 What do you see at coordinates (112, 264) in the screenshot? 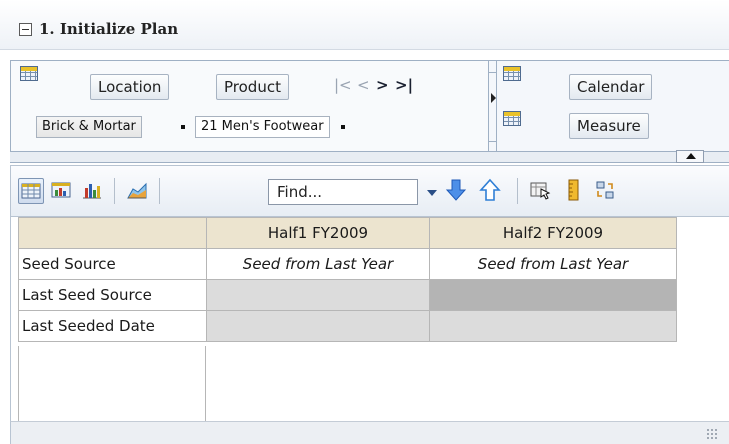
I see `row-header-seed-source: Seed Source` at bounding box center [112, 264].